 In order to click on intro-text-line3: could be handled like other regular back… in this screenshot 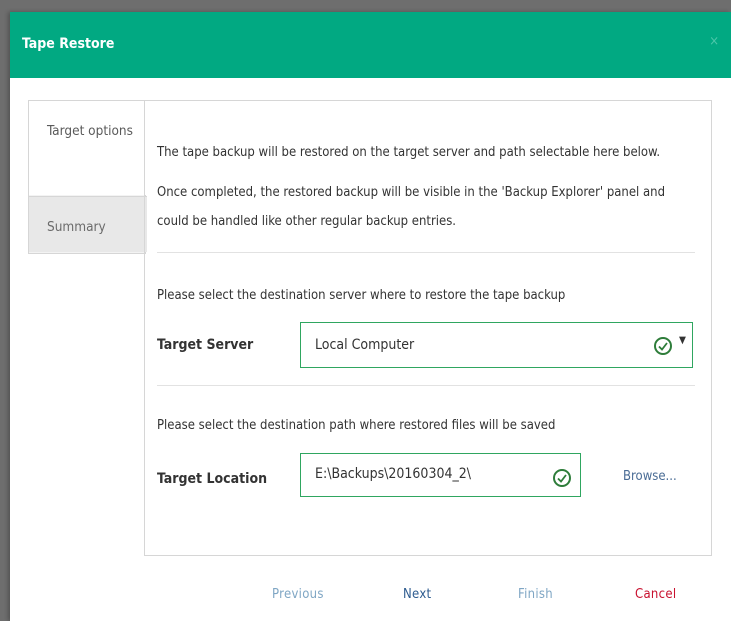, I will do `click(307, 221)`.